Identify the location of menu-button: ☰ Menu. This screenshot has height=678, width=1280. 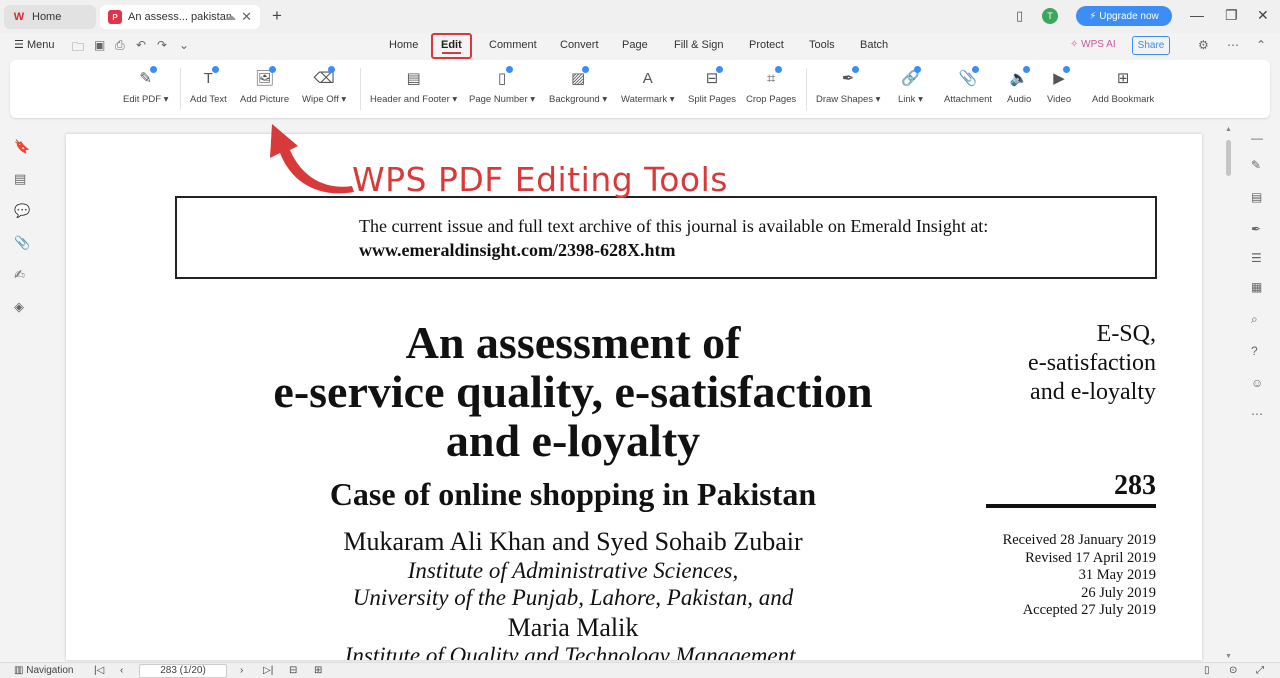
(34, 44).